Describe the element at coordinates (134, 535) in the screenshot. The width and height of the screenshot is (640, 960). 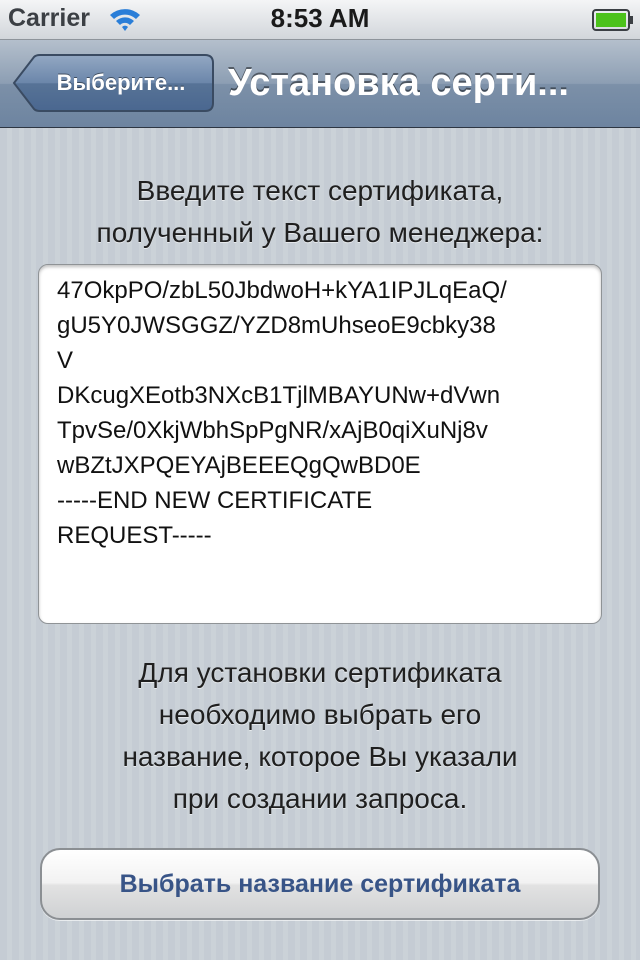
I see `certificate-line: REQUEST-----` at that location.